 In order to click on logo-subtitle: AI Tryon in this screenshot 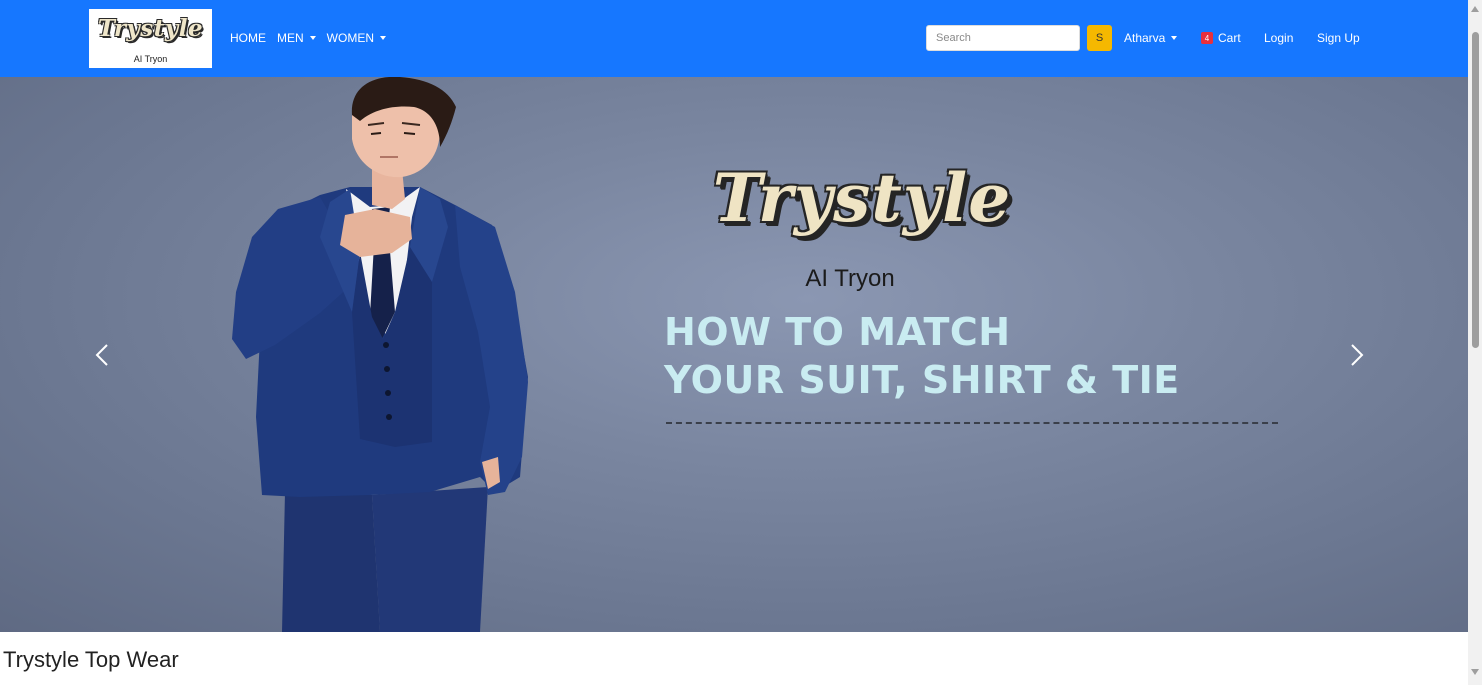, I will do `click(150, 59)`.